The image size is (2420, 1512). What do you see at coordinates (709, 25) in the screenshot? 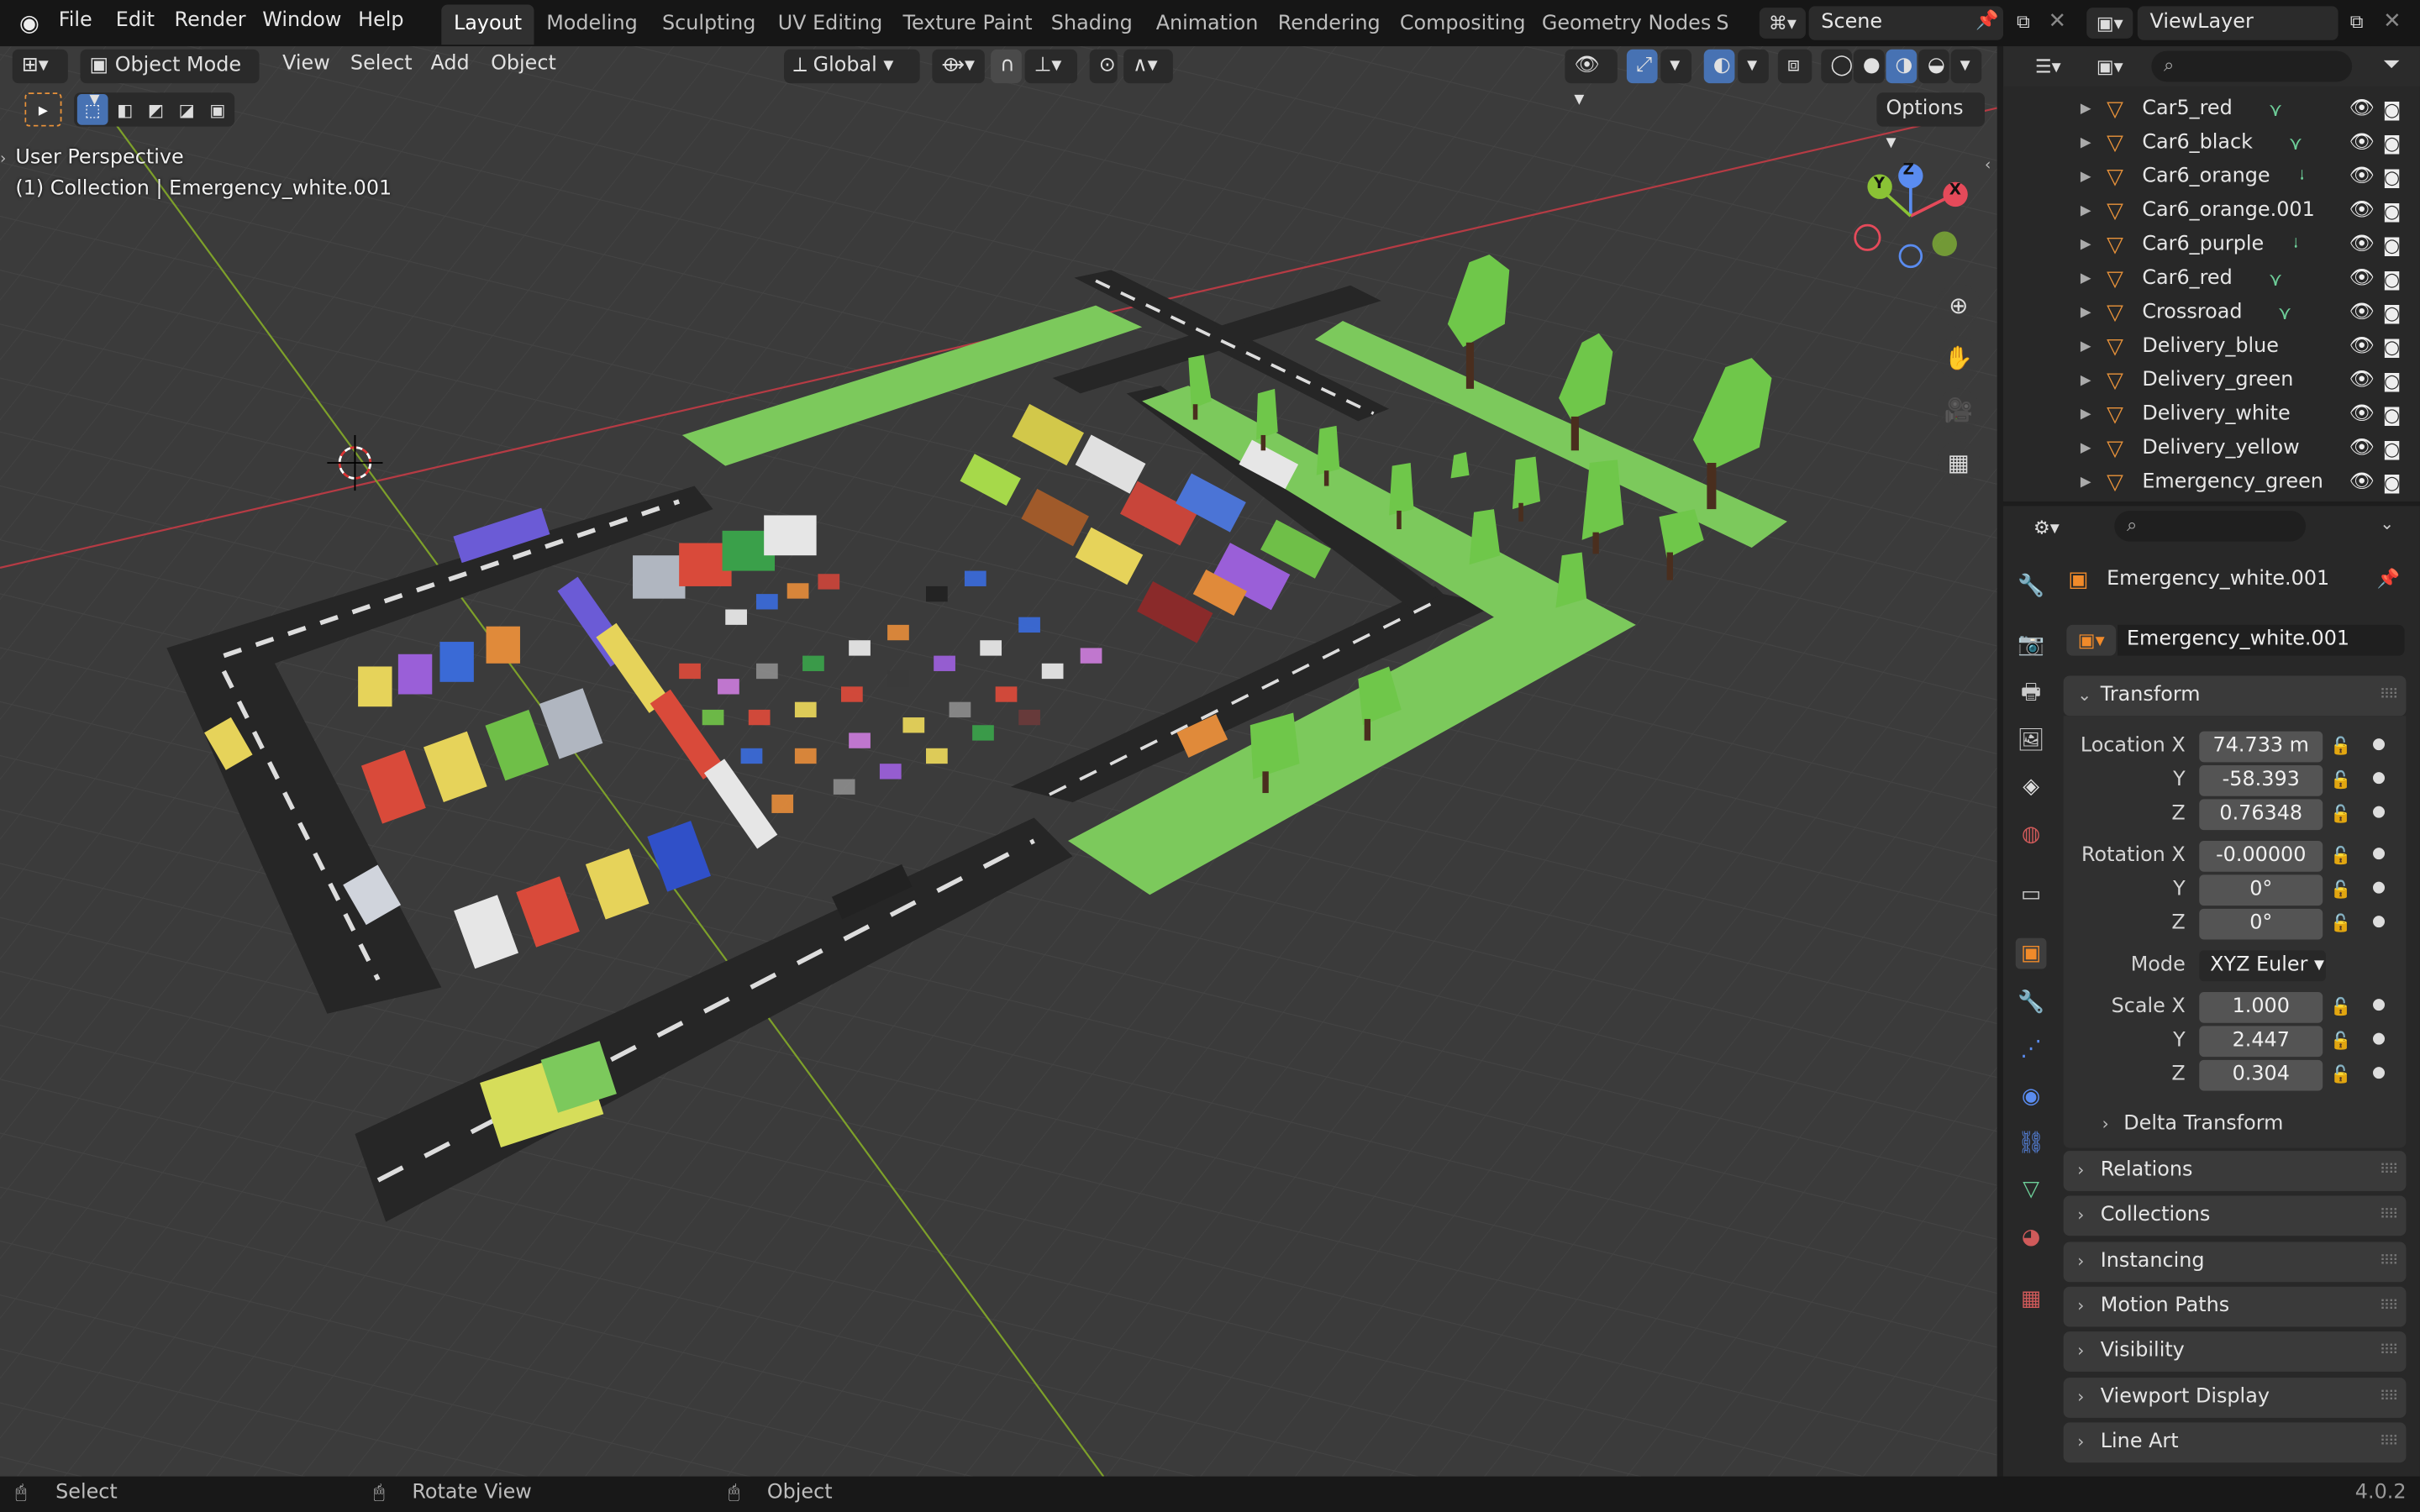
I see `tab-sculpting: Sculpting` at bounding box center [709, 25].